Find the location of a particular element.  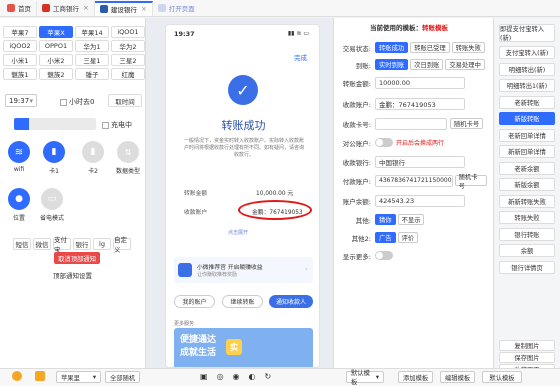

data-type-toggle: ⇅ 数据类型 is located at coordinates (128, 158).